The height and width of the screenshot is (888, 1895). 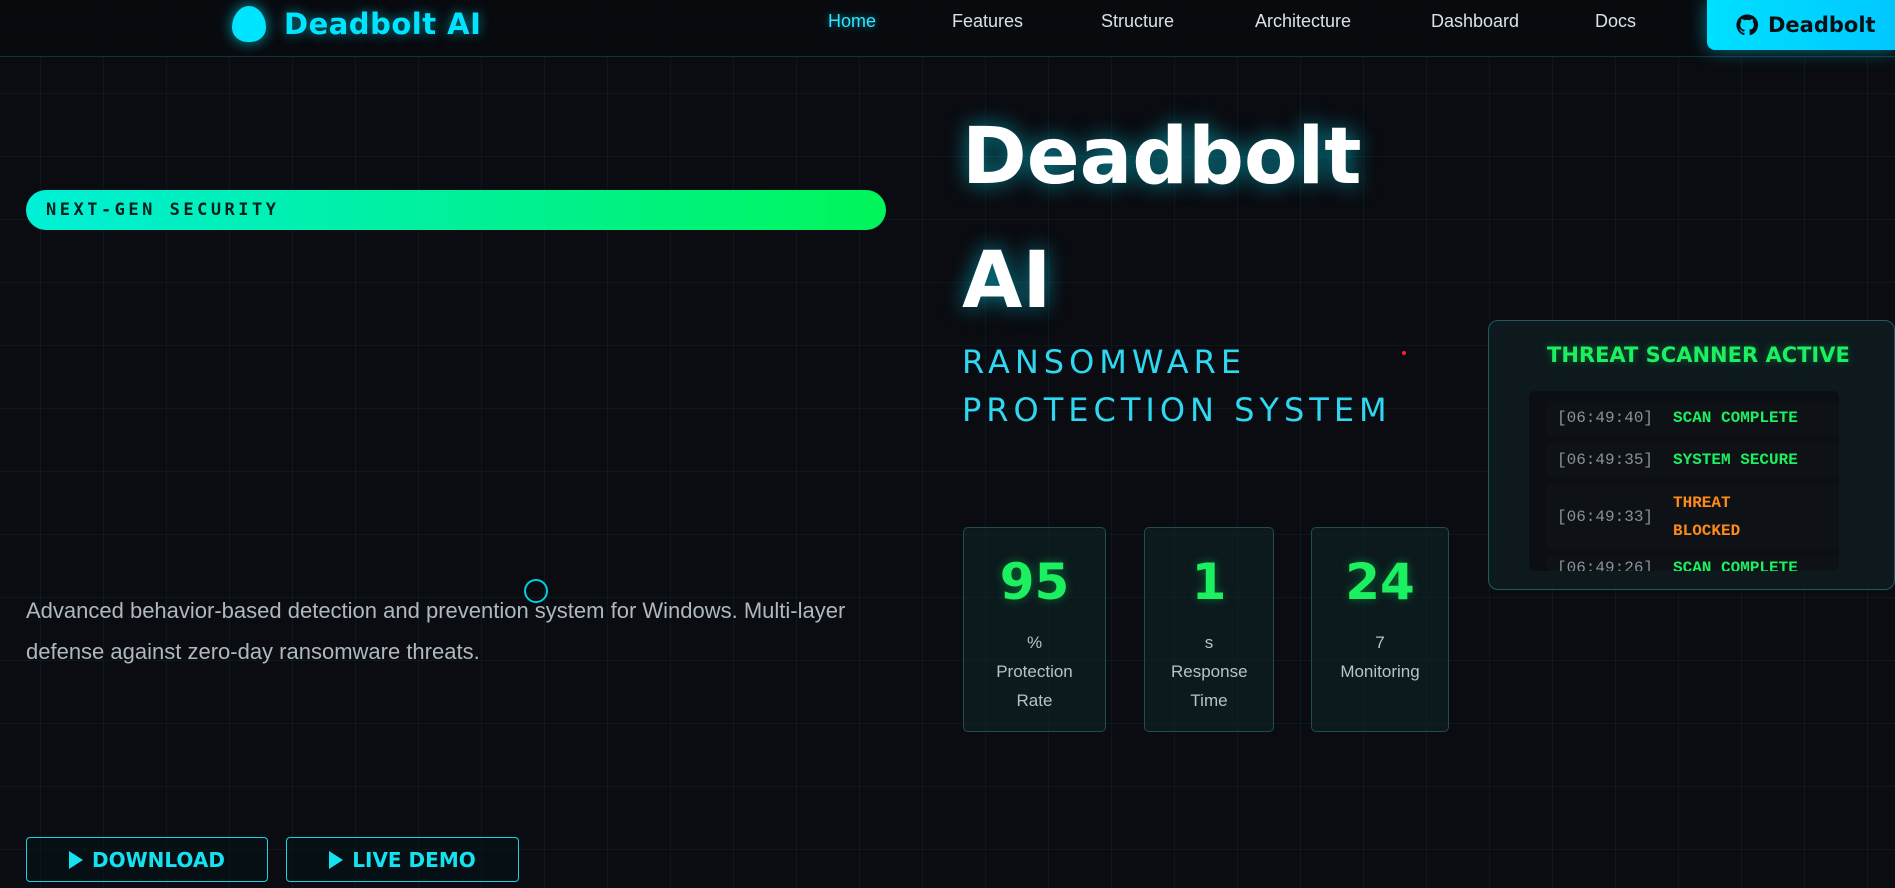 What do you see at coordinates (1747, 25) in the screenshot?
I see `github-icon` at bounding box center [1747, 25].